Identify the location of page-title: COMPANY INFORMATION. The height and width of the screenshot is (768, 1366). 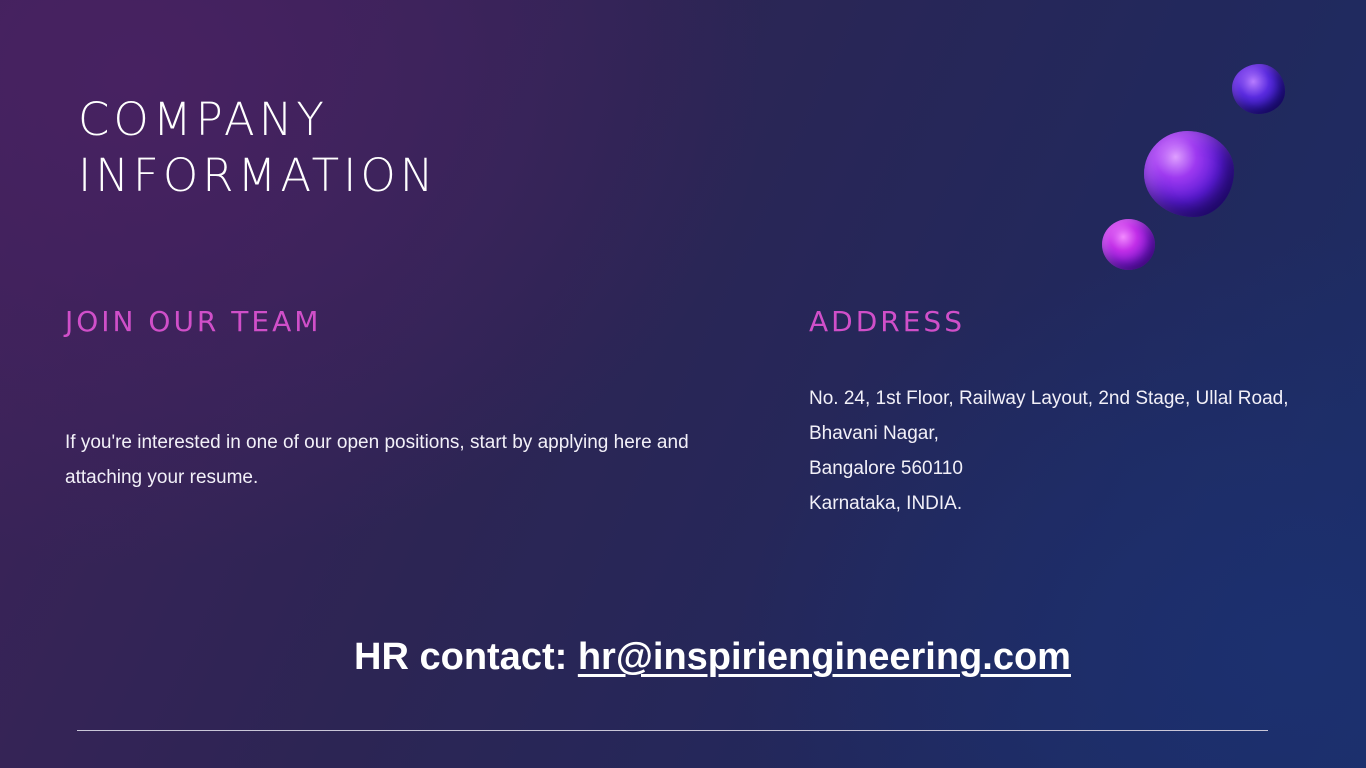
(258, 147).